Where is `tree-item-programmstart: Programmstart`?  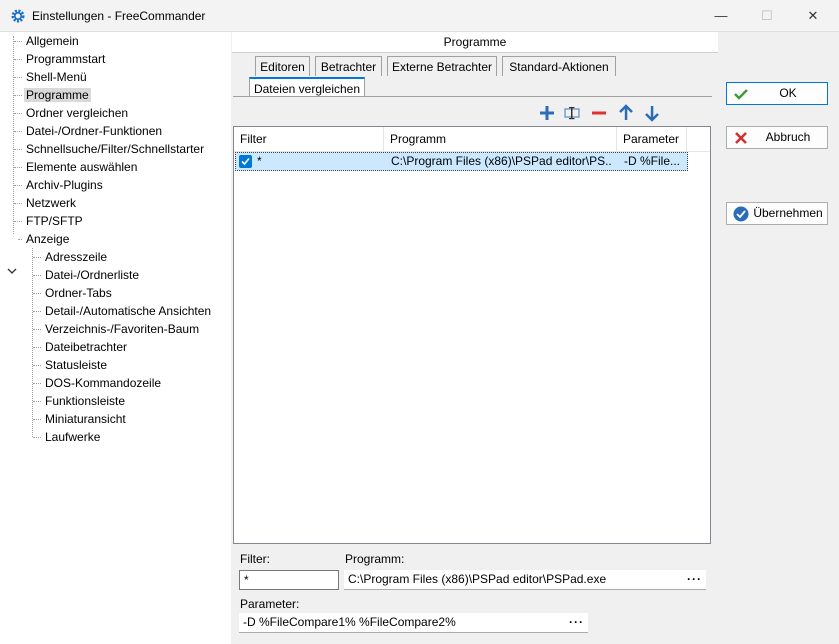
tree-item-programmstart: Programmstart is located at coordinates (65, 59).